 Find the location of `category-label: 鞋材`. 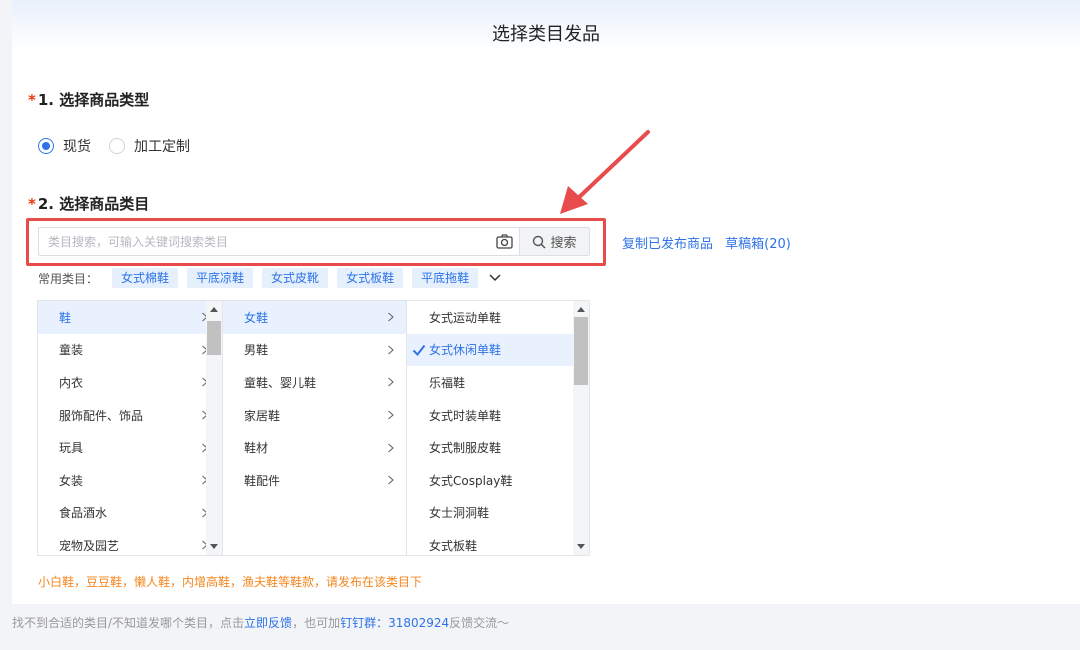

category-label: 鞋材 is located at coordinates (256, 448).